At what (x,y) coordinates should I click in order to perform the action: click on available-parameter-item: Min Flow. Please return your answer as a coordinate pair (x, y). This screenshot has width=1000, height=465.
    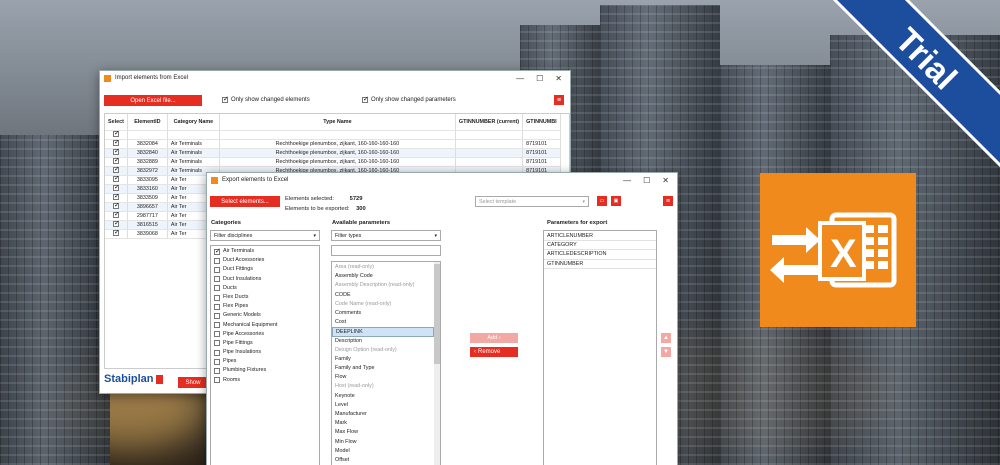
    Looking at the image, I should click on (383, 442).